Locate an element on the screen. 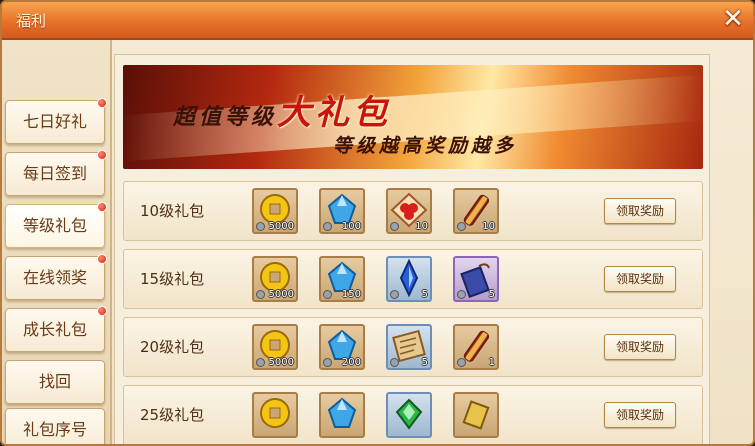 The width and height of the screenshot is (755, 446). sidebar-item-growth-gift: 成长礼包 is located at coordinates (56, 329).